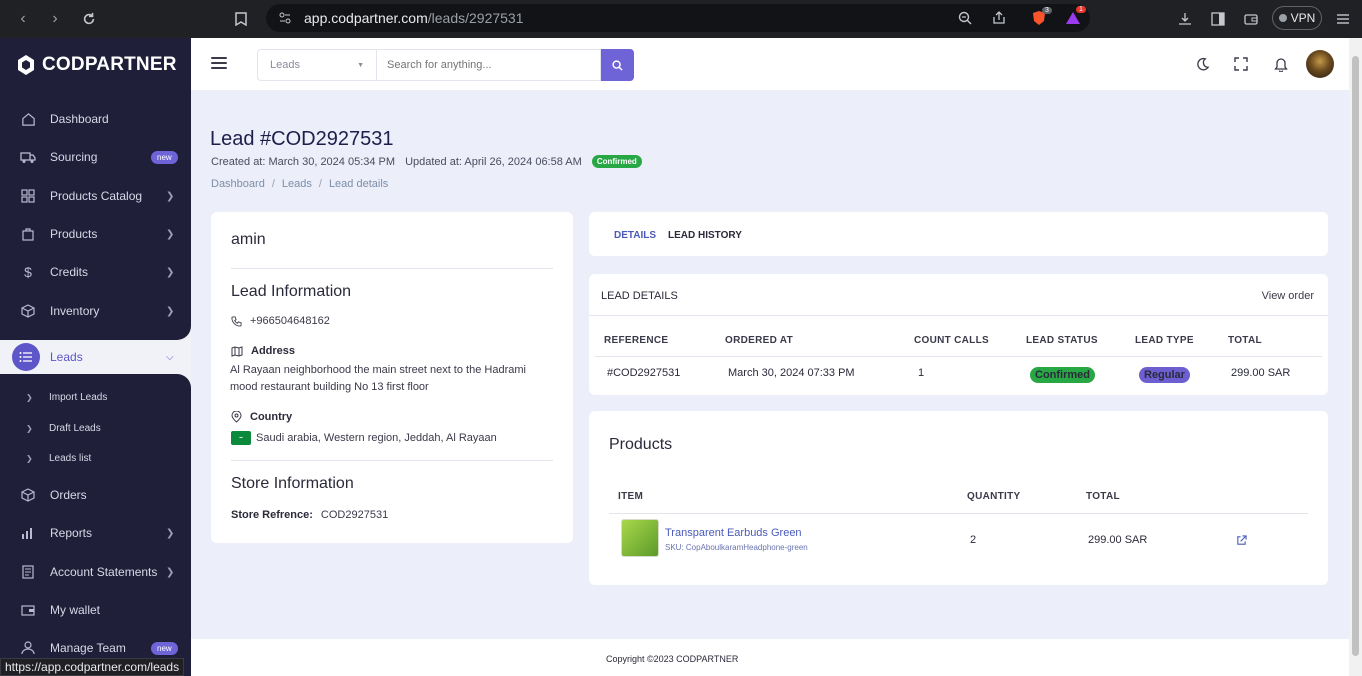  I want to click on sidebar-item-products: Products ❯, so click(95, 234).